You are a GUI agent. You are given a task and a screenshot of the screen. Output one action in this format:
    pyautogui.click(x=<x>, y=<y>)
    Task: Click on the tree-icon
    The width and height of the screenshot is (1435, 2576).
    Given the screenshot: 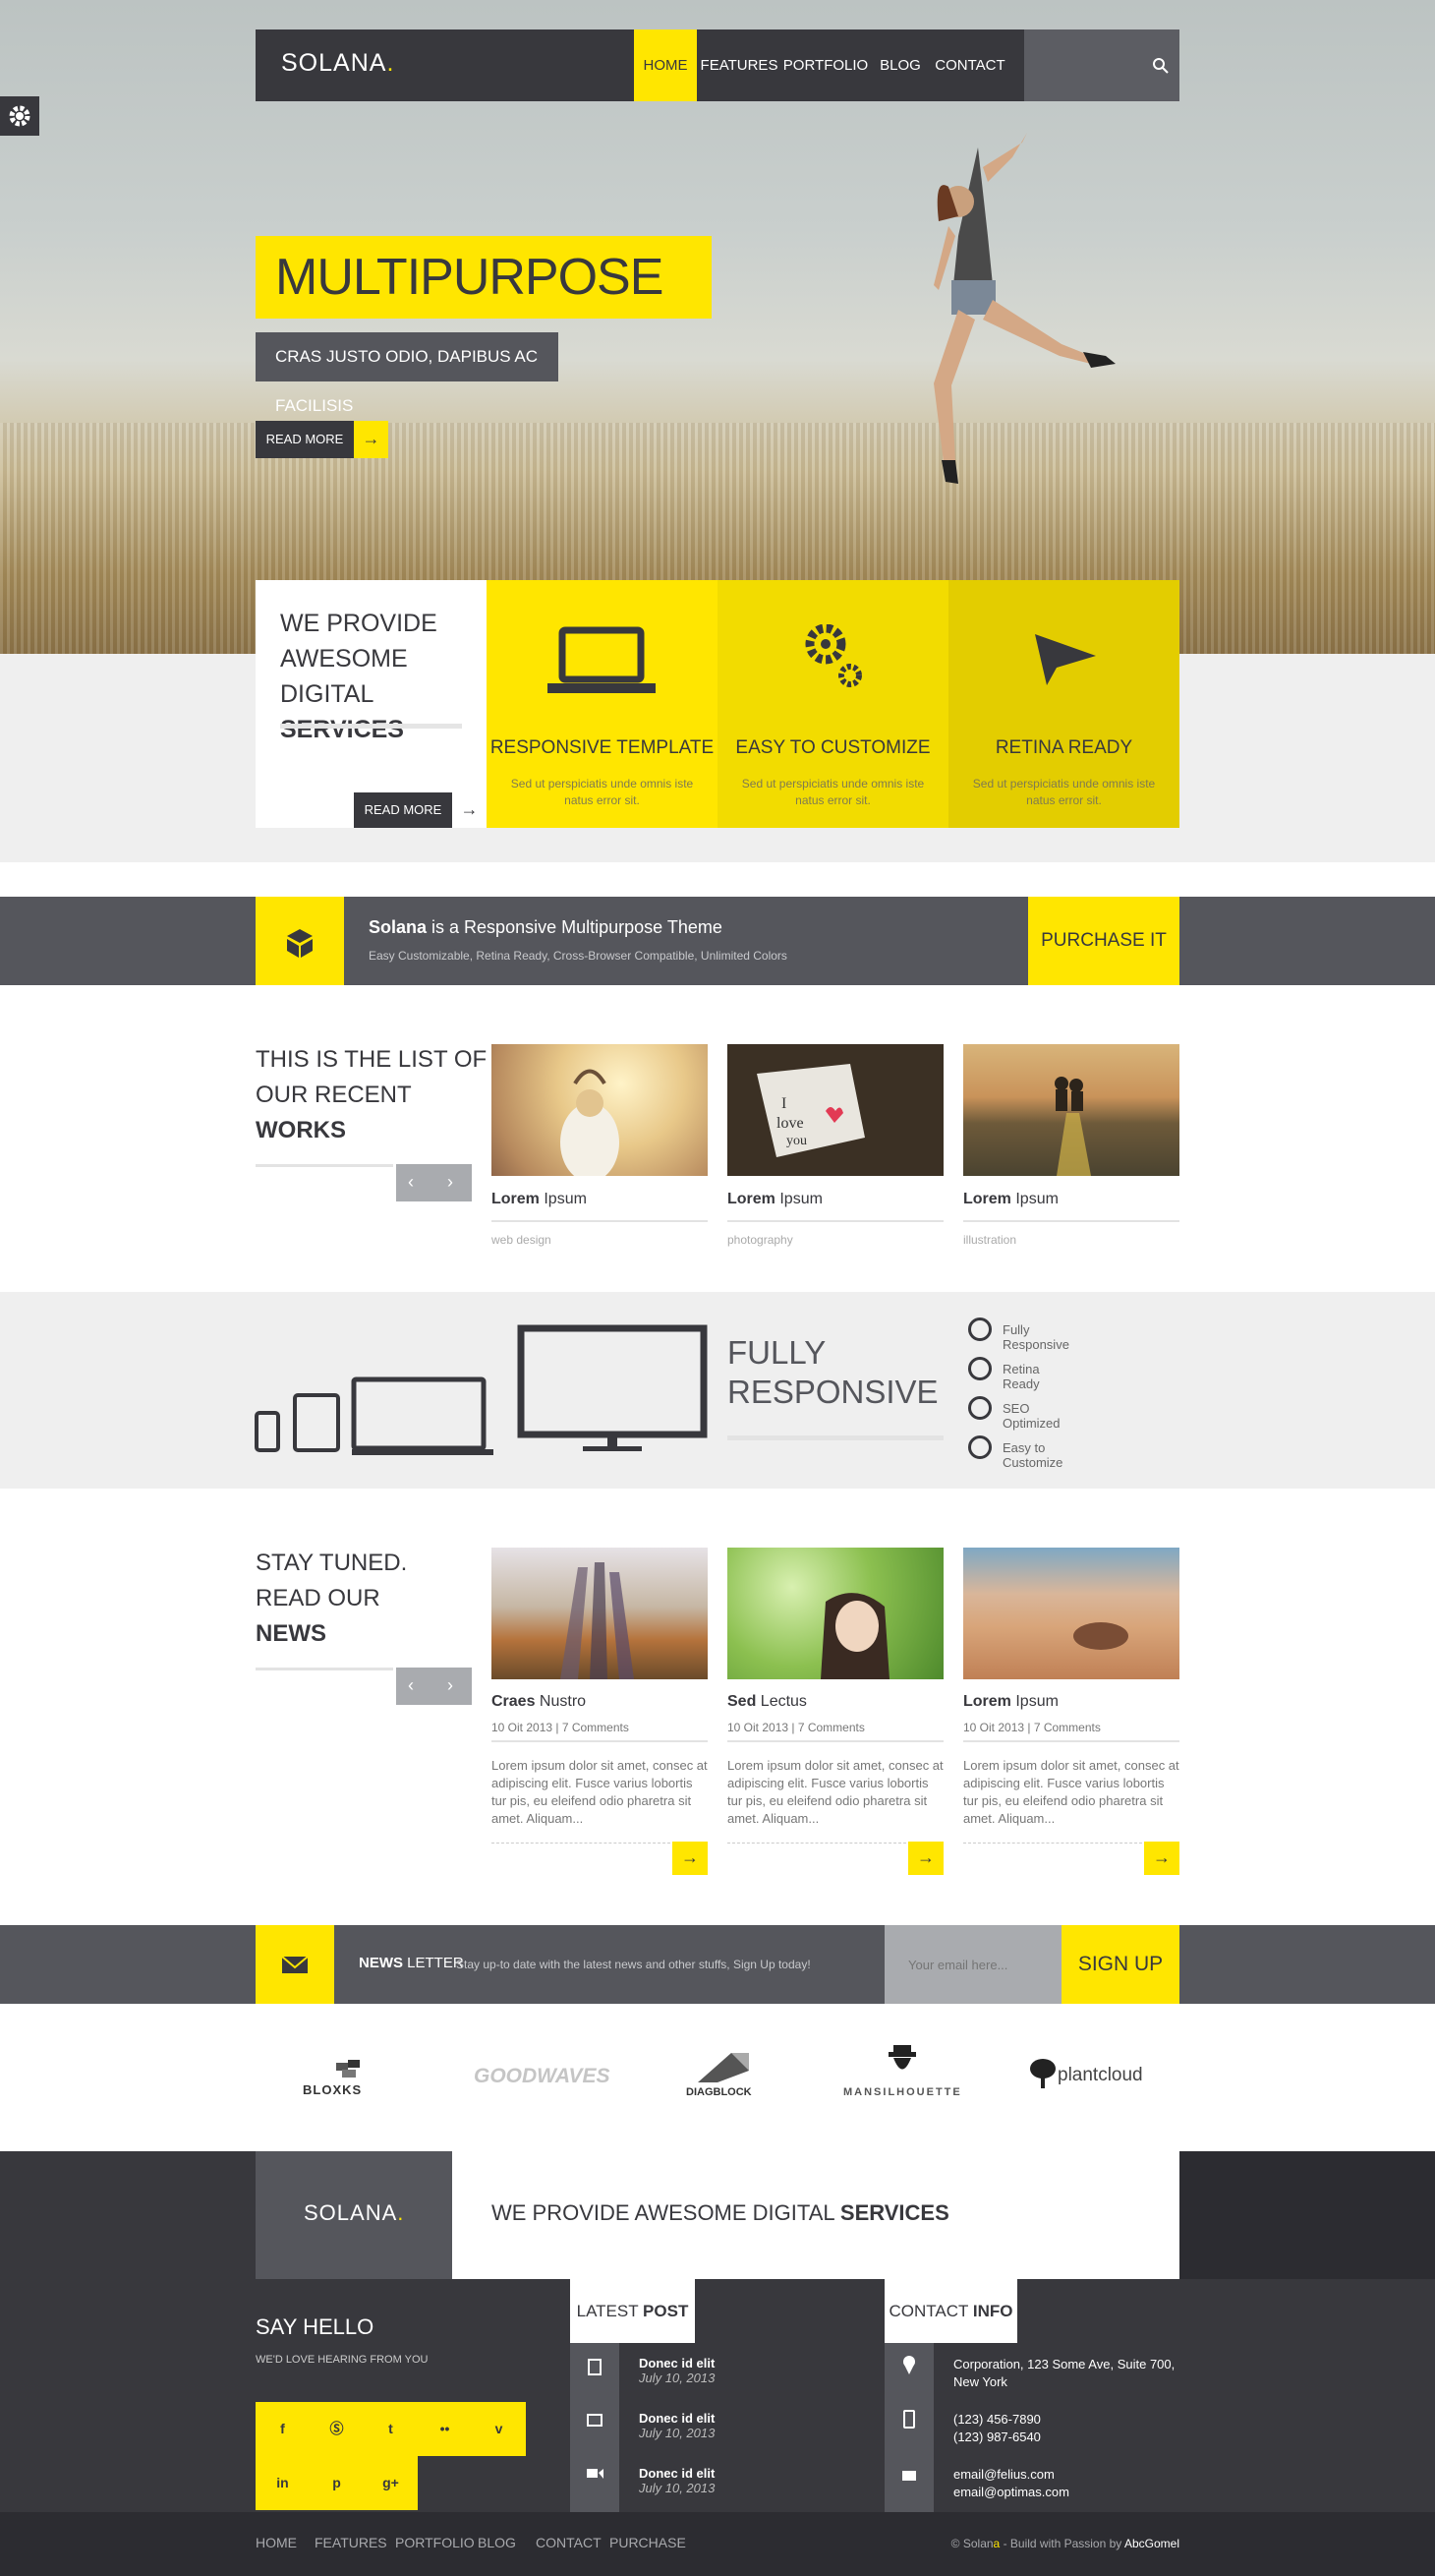 What is the action you would take?
    pyautogui.click(x=1043, y=2073)
    